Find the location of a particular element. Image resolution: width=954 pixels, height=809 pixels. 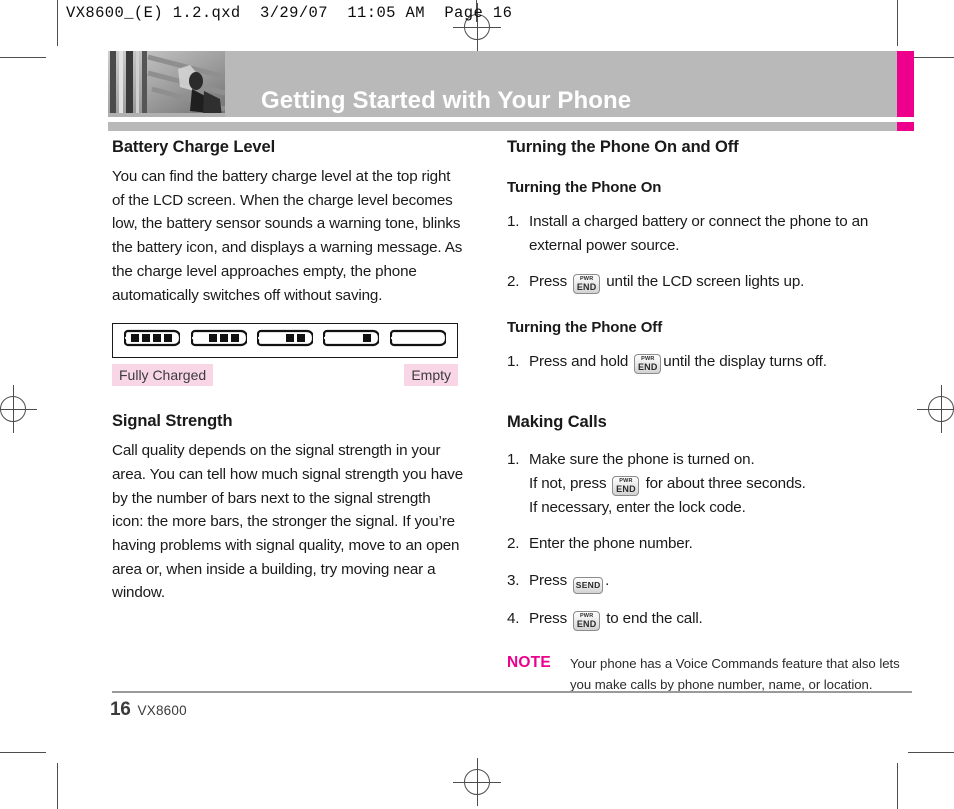

battery-3-bars-icon is located at coordinates (218, 340).